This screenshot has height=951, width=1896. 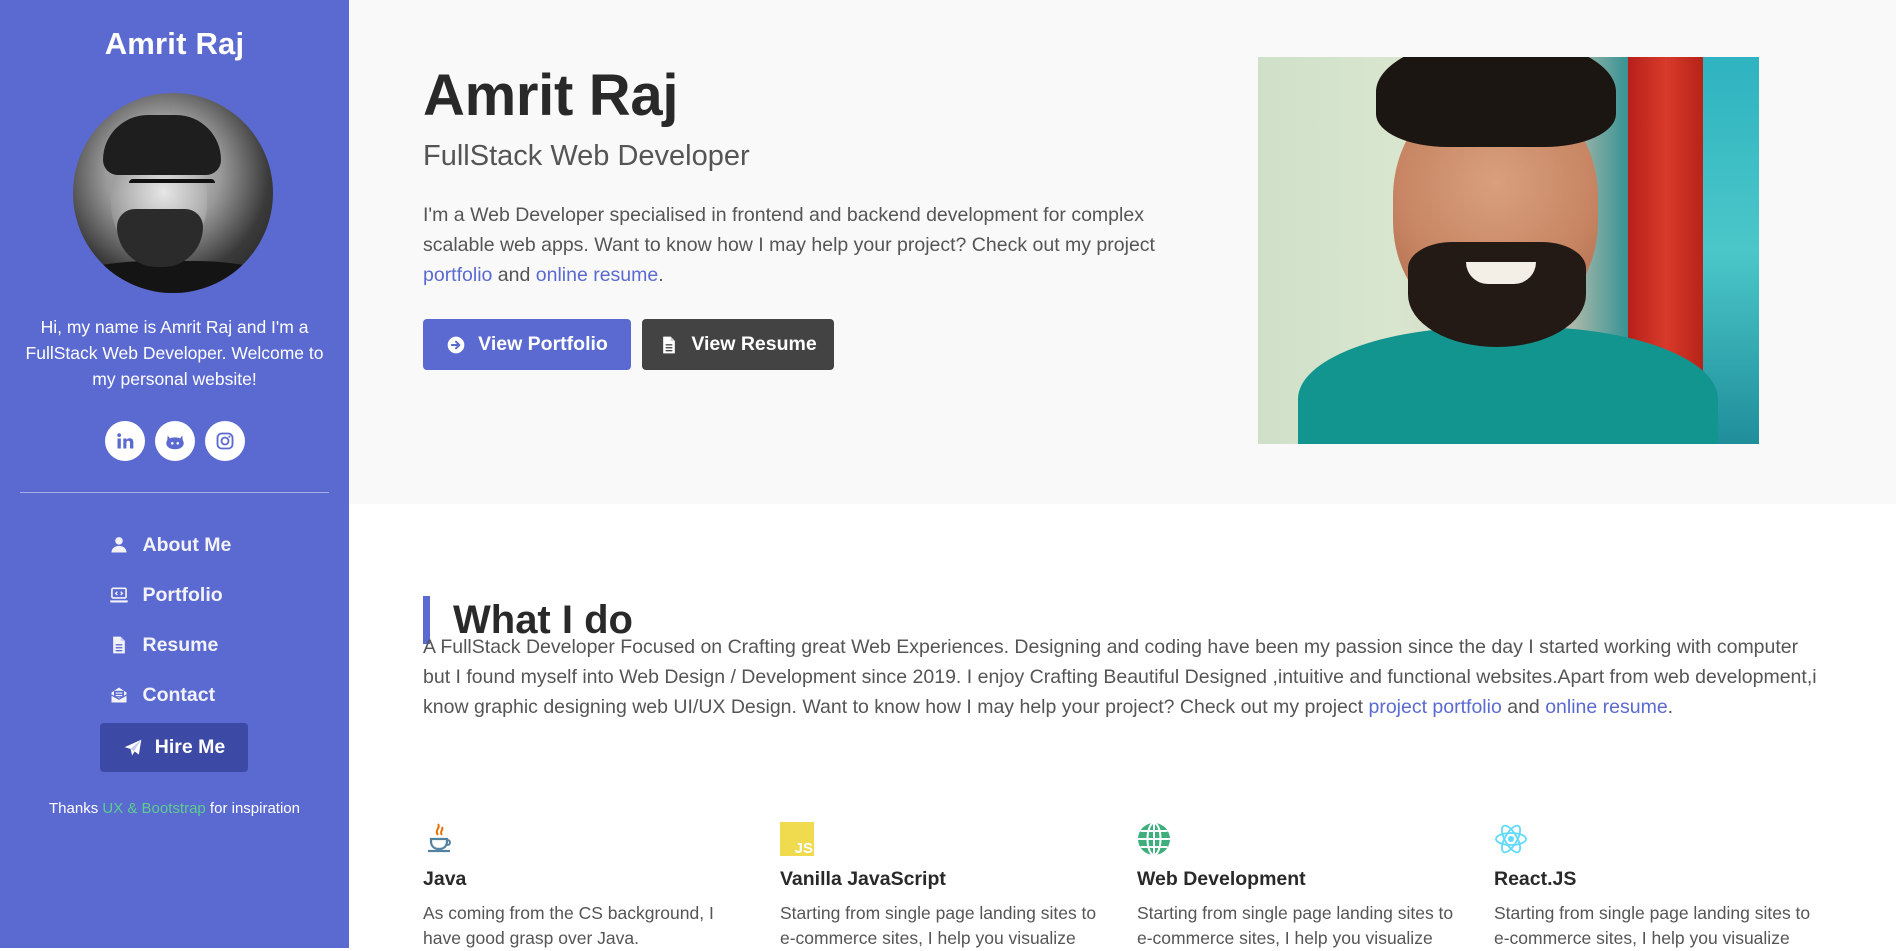 What do you see at coordinates (124, 441) in the screenshot?
I see `linkedin-icon` at bounding box center [124, 441].